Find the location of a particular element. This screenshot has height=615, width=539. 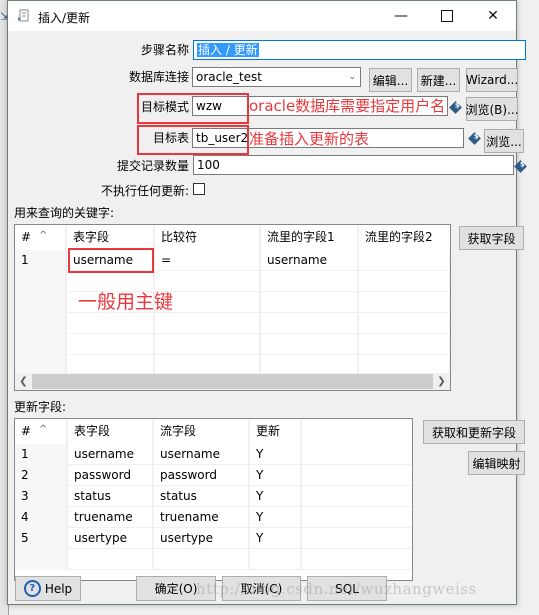

step-name-input: 插入 / 更新 is located at coordinates (359, 50).